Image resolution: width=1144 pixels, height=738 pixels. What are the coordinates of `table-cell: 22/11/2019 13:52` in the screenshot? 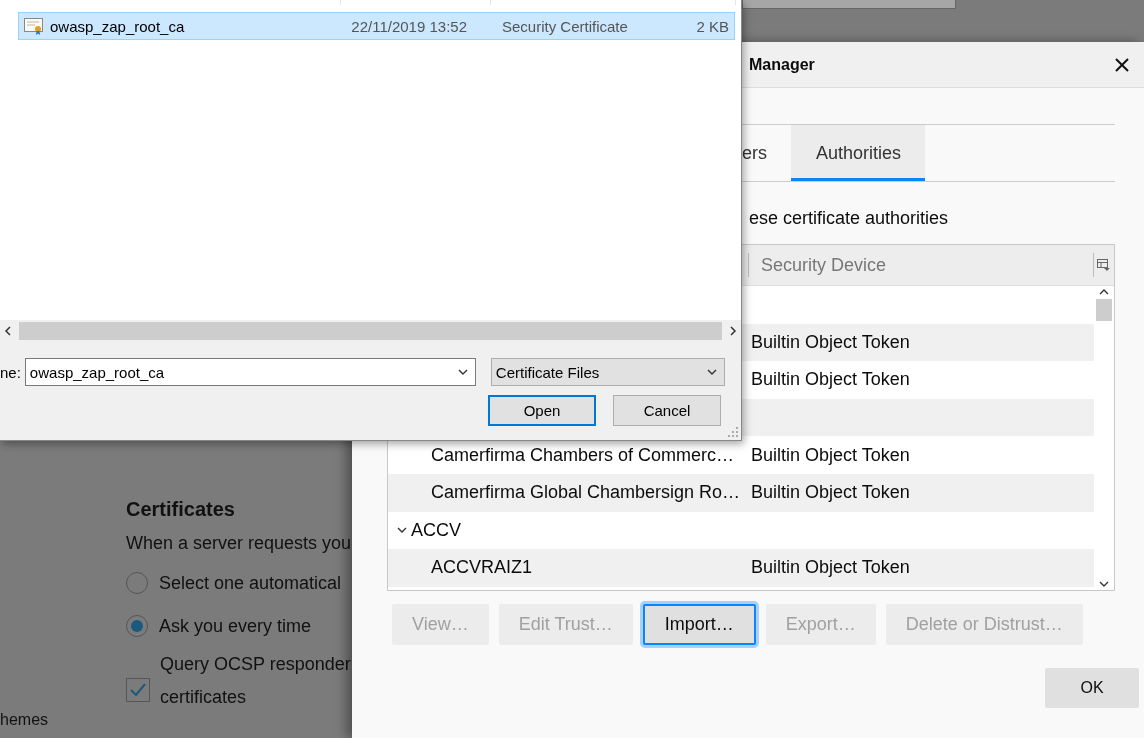 It's located at (409, 26).